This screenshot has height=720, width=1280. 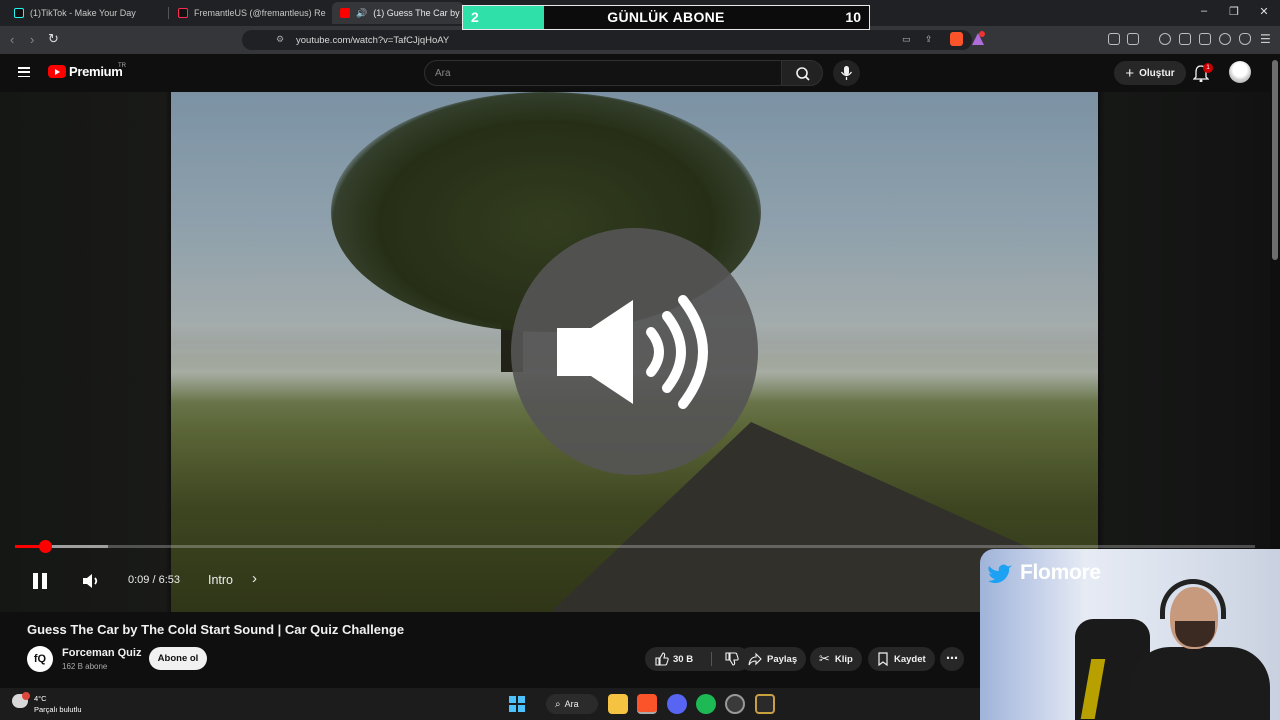 I want to click on vpn-shield-icon, so click(x=1245, y=39).